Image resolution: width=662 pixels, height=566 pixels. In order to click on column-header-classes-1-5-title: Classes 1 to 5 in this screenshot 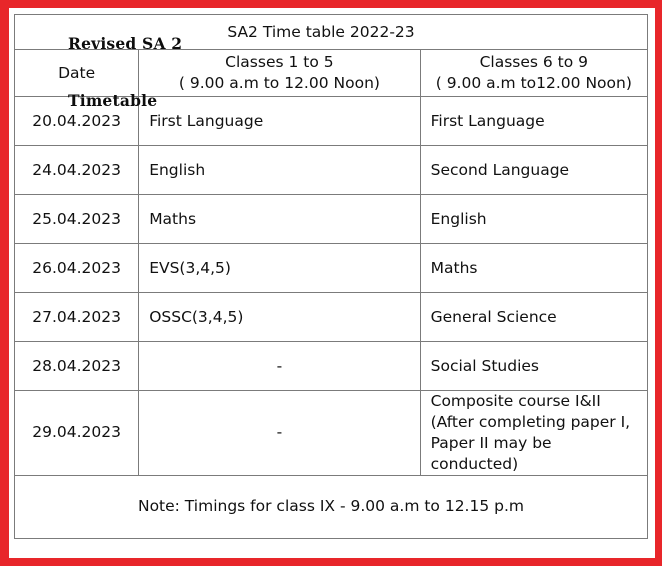, I will do `click(279, 62)`.